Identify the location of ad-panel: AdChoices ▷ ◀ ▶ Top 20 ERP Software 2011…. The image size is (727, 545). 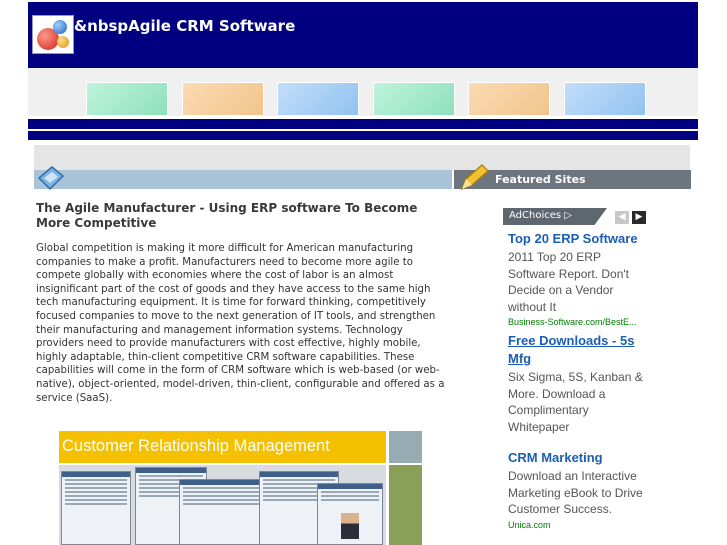
(575, 376).